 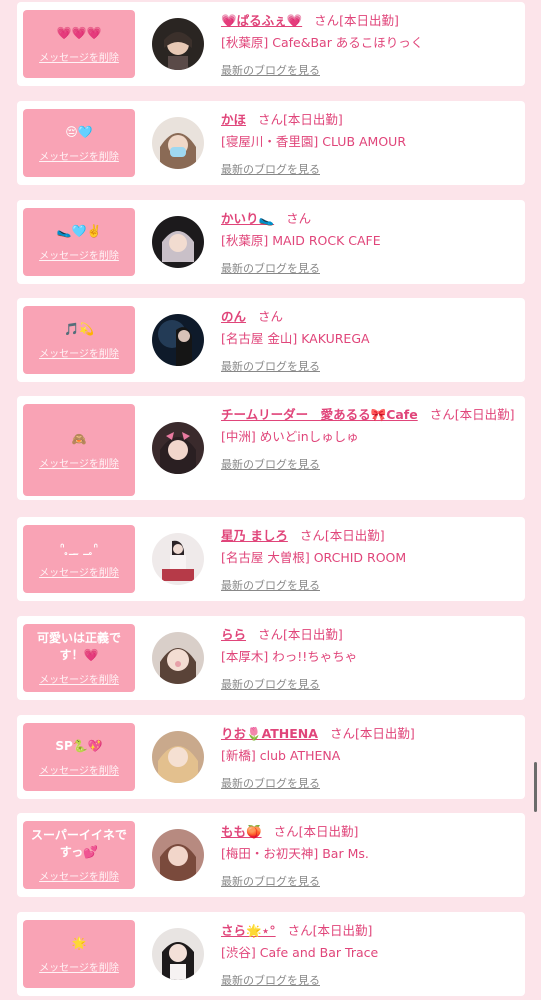 What do you see at coordinates (233, 634) in the screenshot?
I see `girl-name-link: らら` at bounding box center [233, 634].